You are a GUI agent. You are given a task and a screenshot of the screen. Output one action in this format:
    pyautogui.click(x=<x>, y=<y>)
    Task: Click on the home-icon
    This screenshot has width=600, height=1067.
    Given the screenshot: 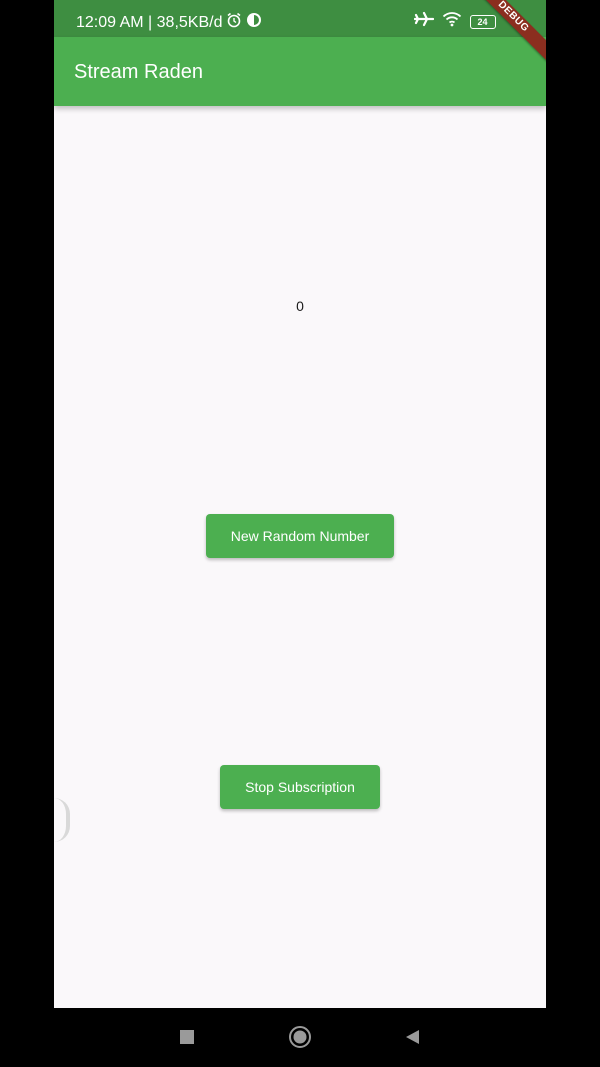 What is the action you would take?
    pyautogui.click(x=300, y=1037)
    